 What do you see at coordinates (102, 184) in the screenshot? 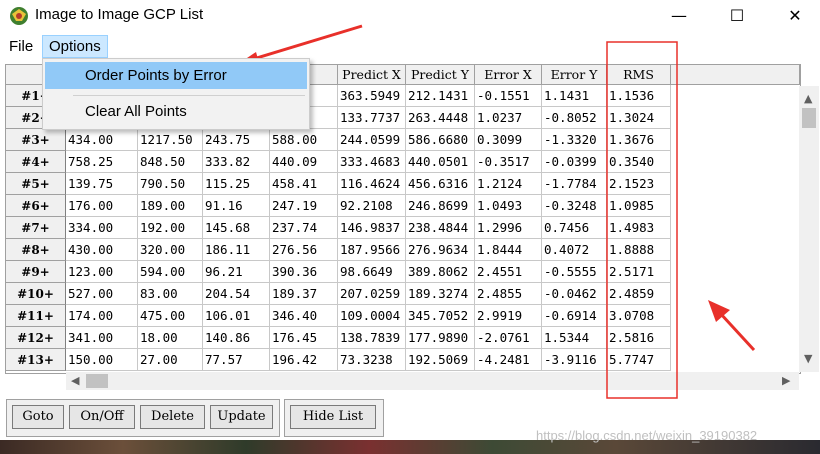
I see `table-cell: 139.75` at bounding box center [102, 184].